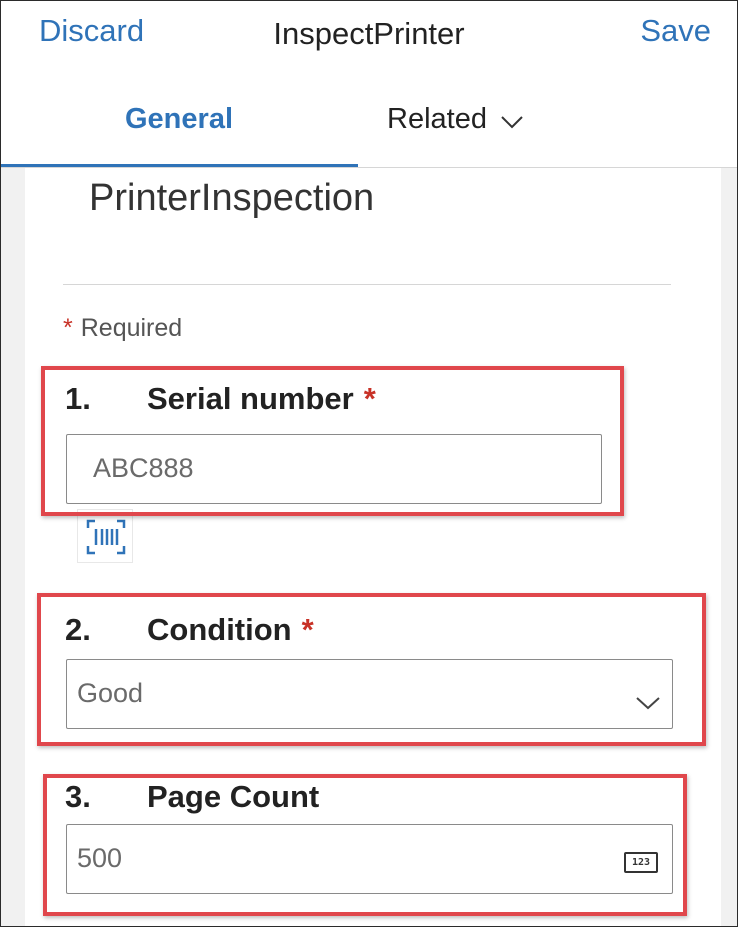 The image size is (740, 929). I want to click on field-label-page-count: Page Count, so click(233, 796).